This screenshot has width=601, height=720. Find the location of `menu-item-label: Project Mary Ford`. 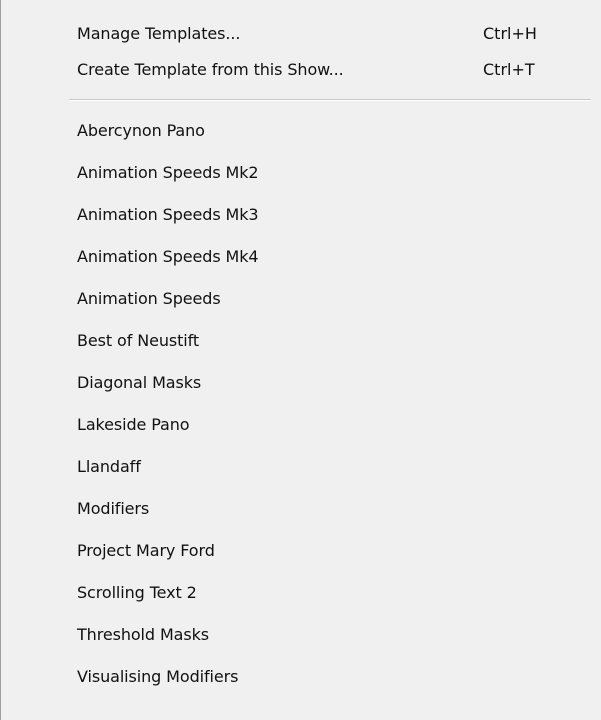

menu-item-label: Project Mary Ford is located at coordinates (146, 550).